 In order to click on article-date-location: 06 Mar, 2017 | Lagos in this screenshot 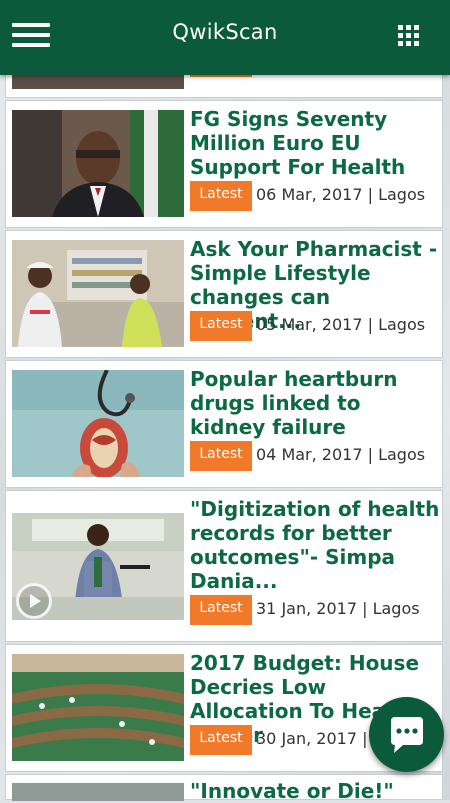, I will do `click(341, 194)`.